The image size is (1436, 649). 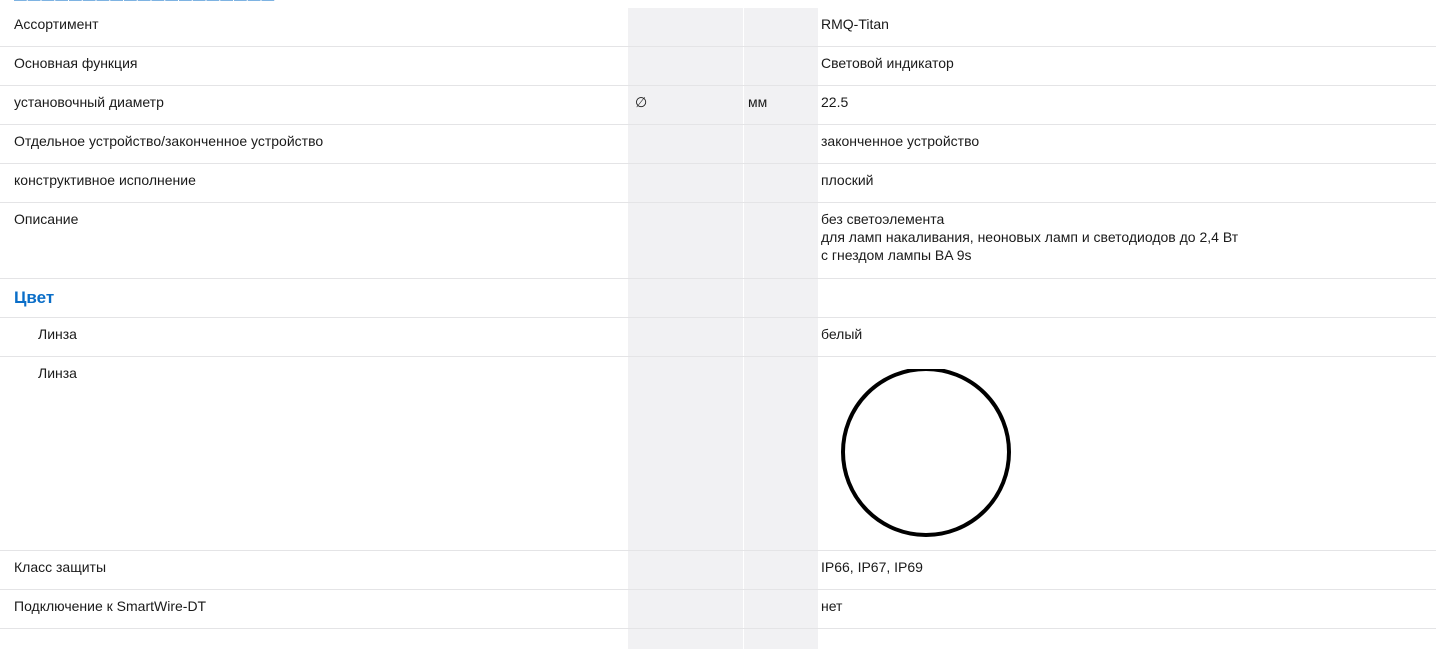 I want to click on row-value: RMQ-Titan, so click(x=1127, y=27).